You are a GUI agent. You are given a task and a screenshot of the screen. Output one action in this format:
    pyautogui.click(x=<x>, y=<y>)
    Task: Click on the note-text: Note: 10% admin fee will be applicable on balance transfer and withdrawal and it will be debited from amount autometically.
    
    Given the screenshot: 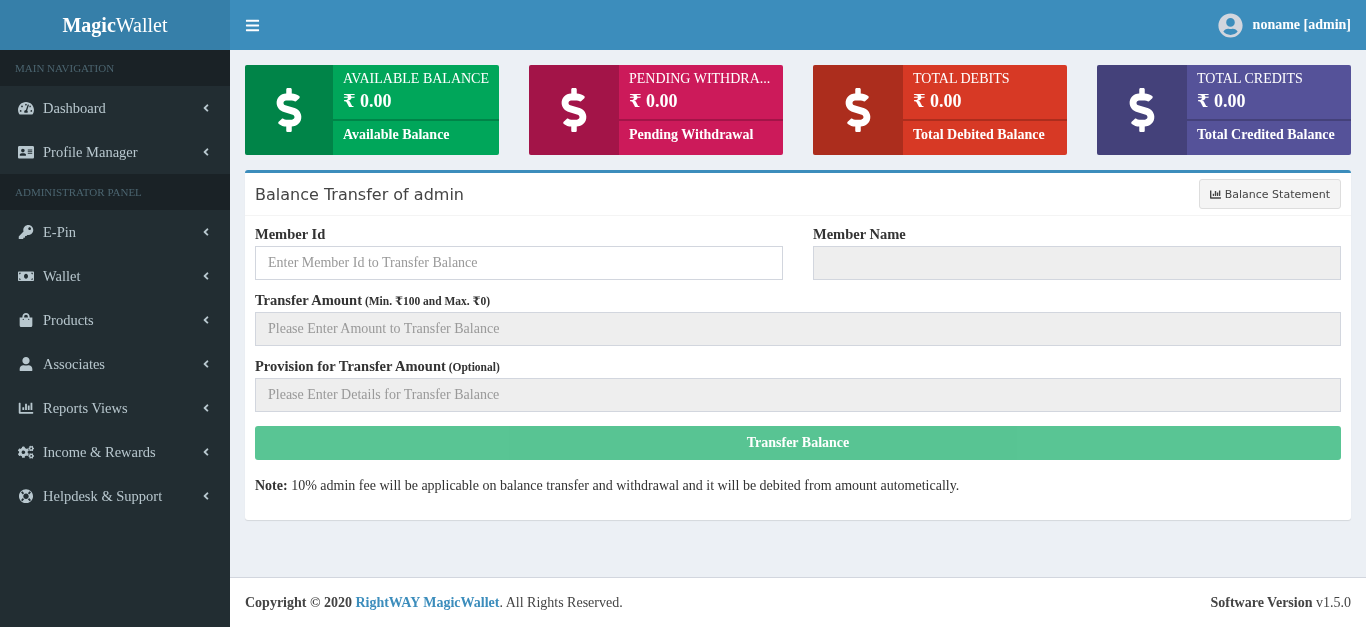 What is the action you would take?
    pyautogui.click(x=608, y=486)
    